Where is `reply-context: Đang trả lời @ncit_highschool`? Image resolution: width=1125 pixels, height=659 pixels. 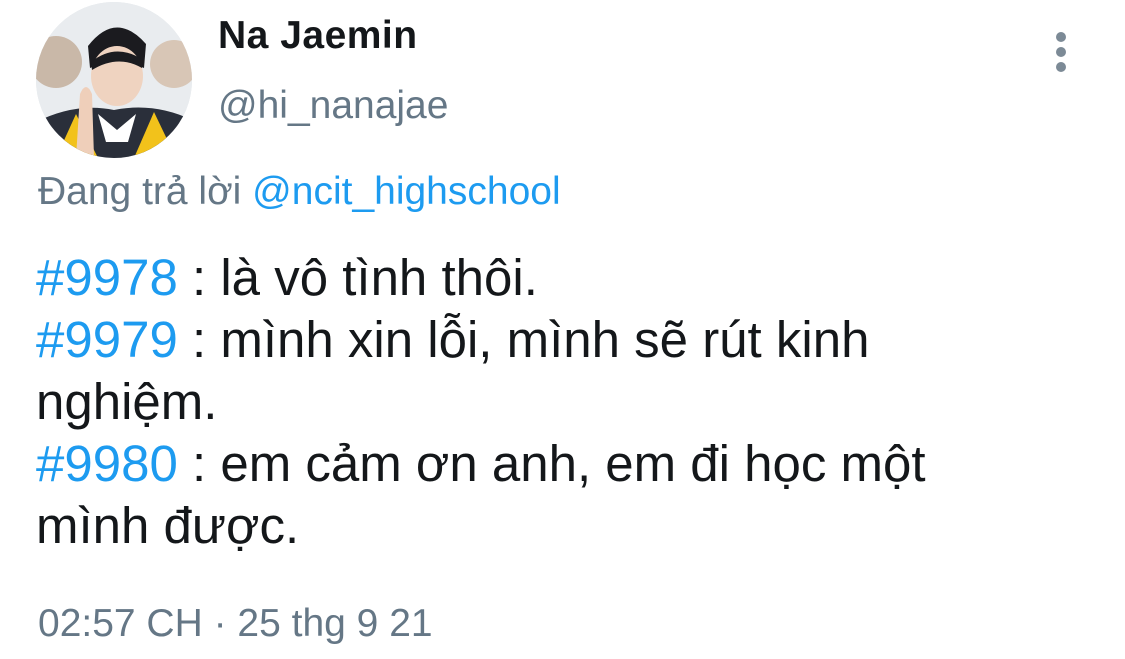
reply-context: Đang trả lời @ncit_highschool is located at coordinates (299, 192).